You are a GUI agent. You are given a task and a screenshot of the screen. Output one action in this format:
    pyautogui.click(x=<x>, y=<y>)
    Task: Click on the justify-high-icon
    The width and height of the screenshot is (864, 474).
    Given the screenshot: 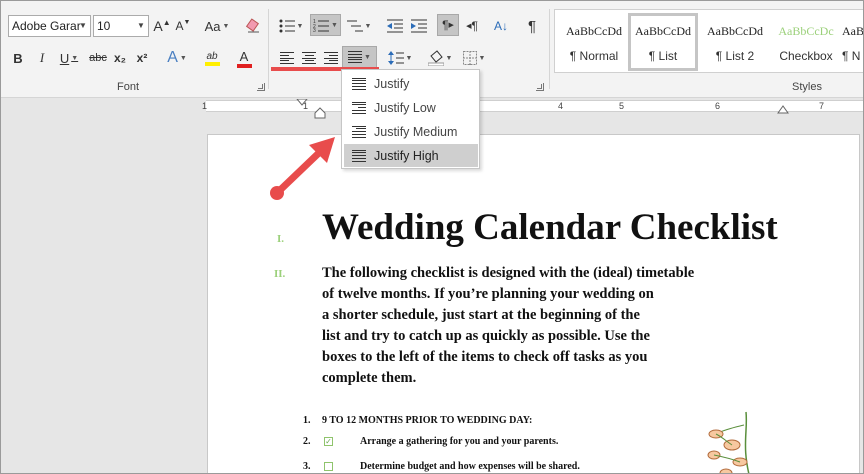 What is the action you would take?
    pyautogui.click(x=359, y=156)
    